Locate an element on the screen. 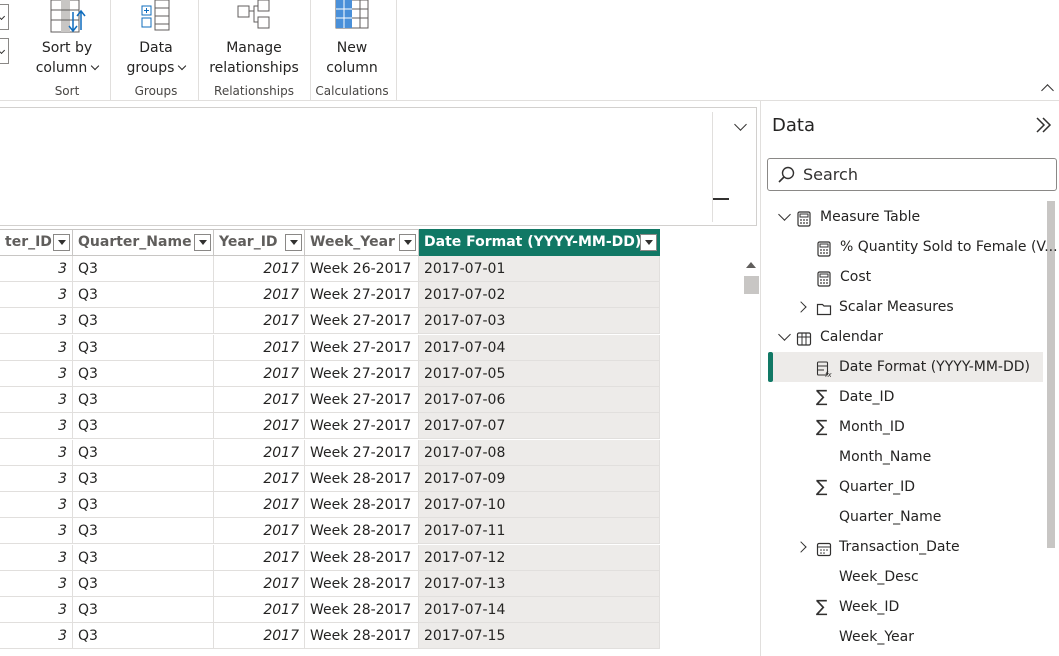  cell-date-format: 2017-07-02 is located at coordinates (539, 295).